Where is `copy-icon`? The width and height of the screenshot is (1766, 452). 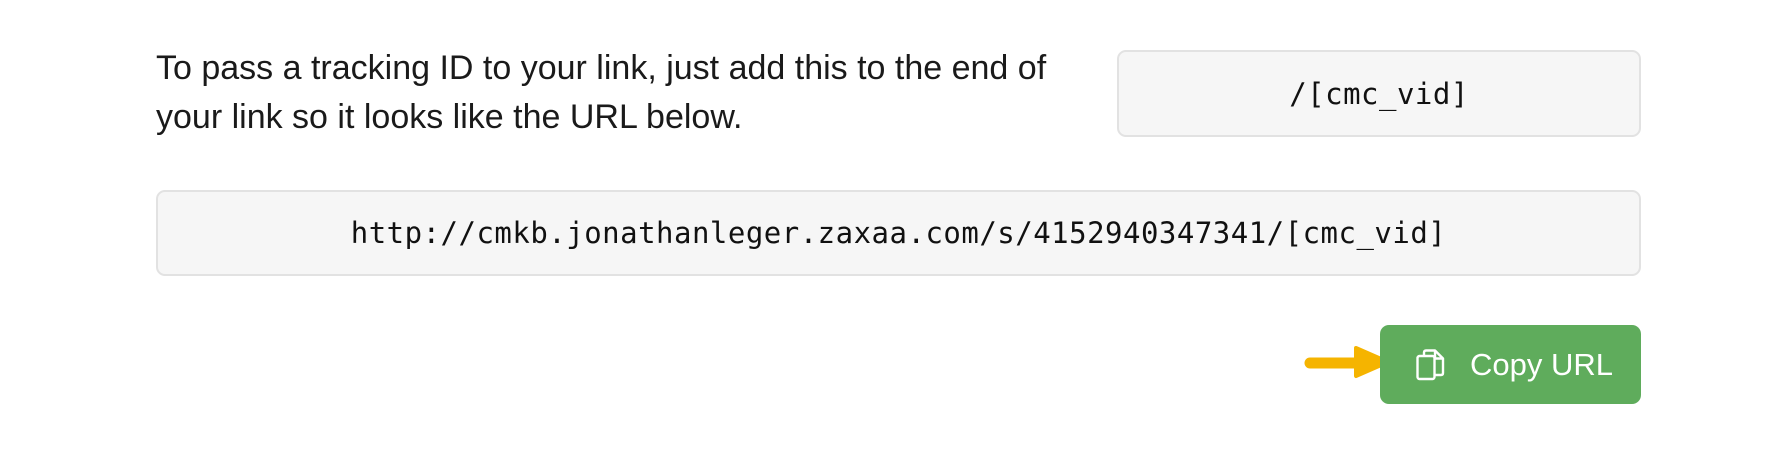
copy-icon is located at coordinates (1430, 364).